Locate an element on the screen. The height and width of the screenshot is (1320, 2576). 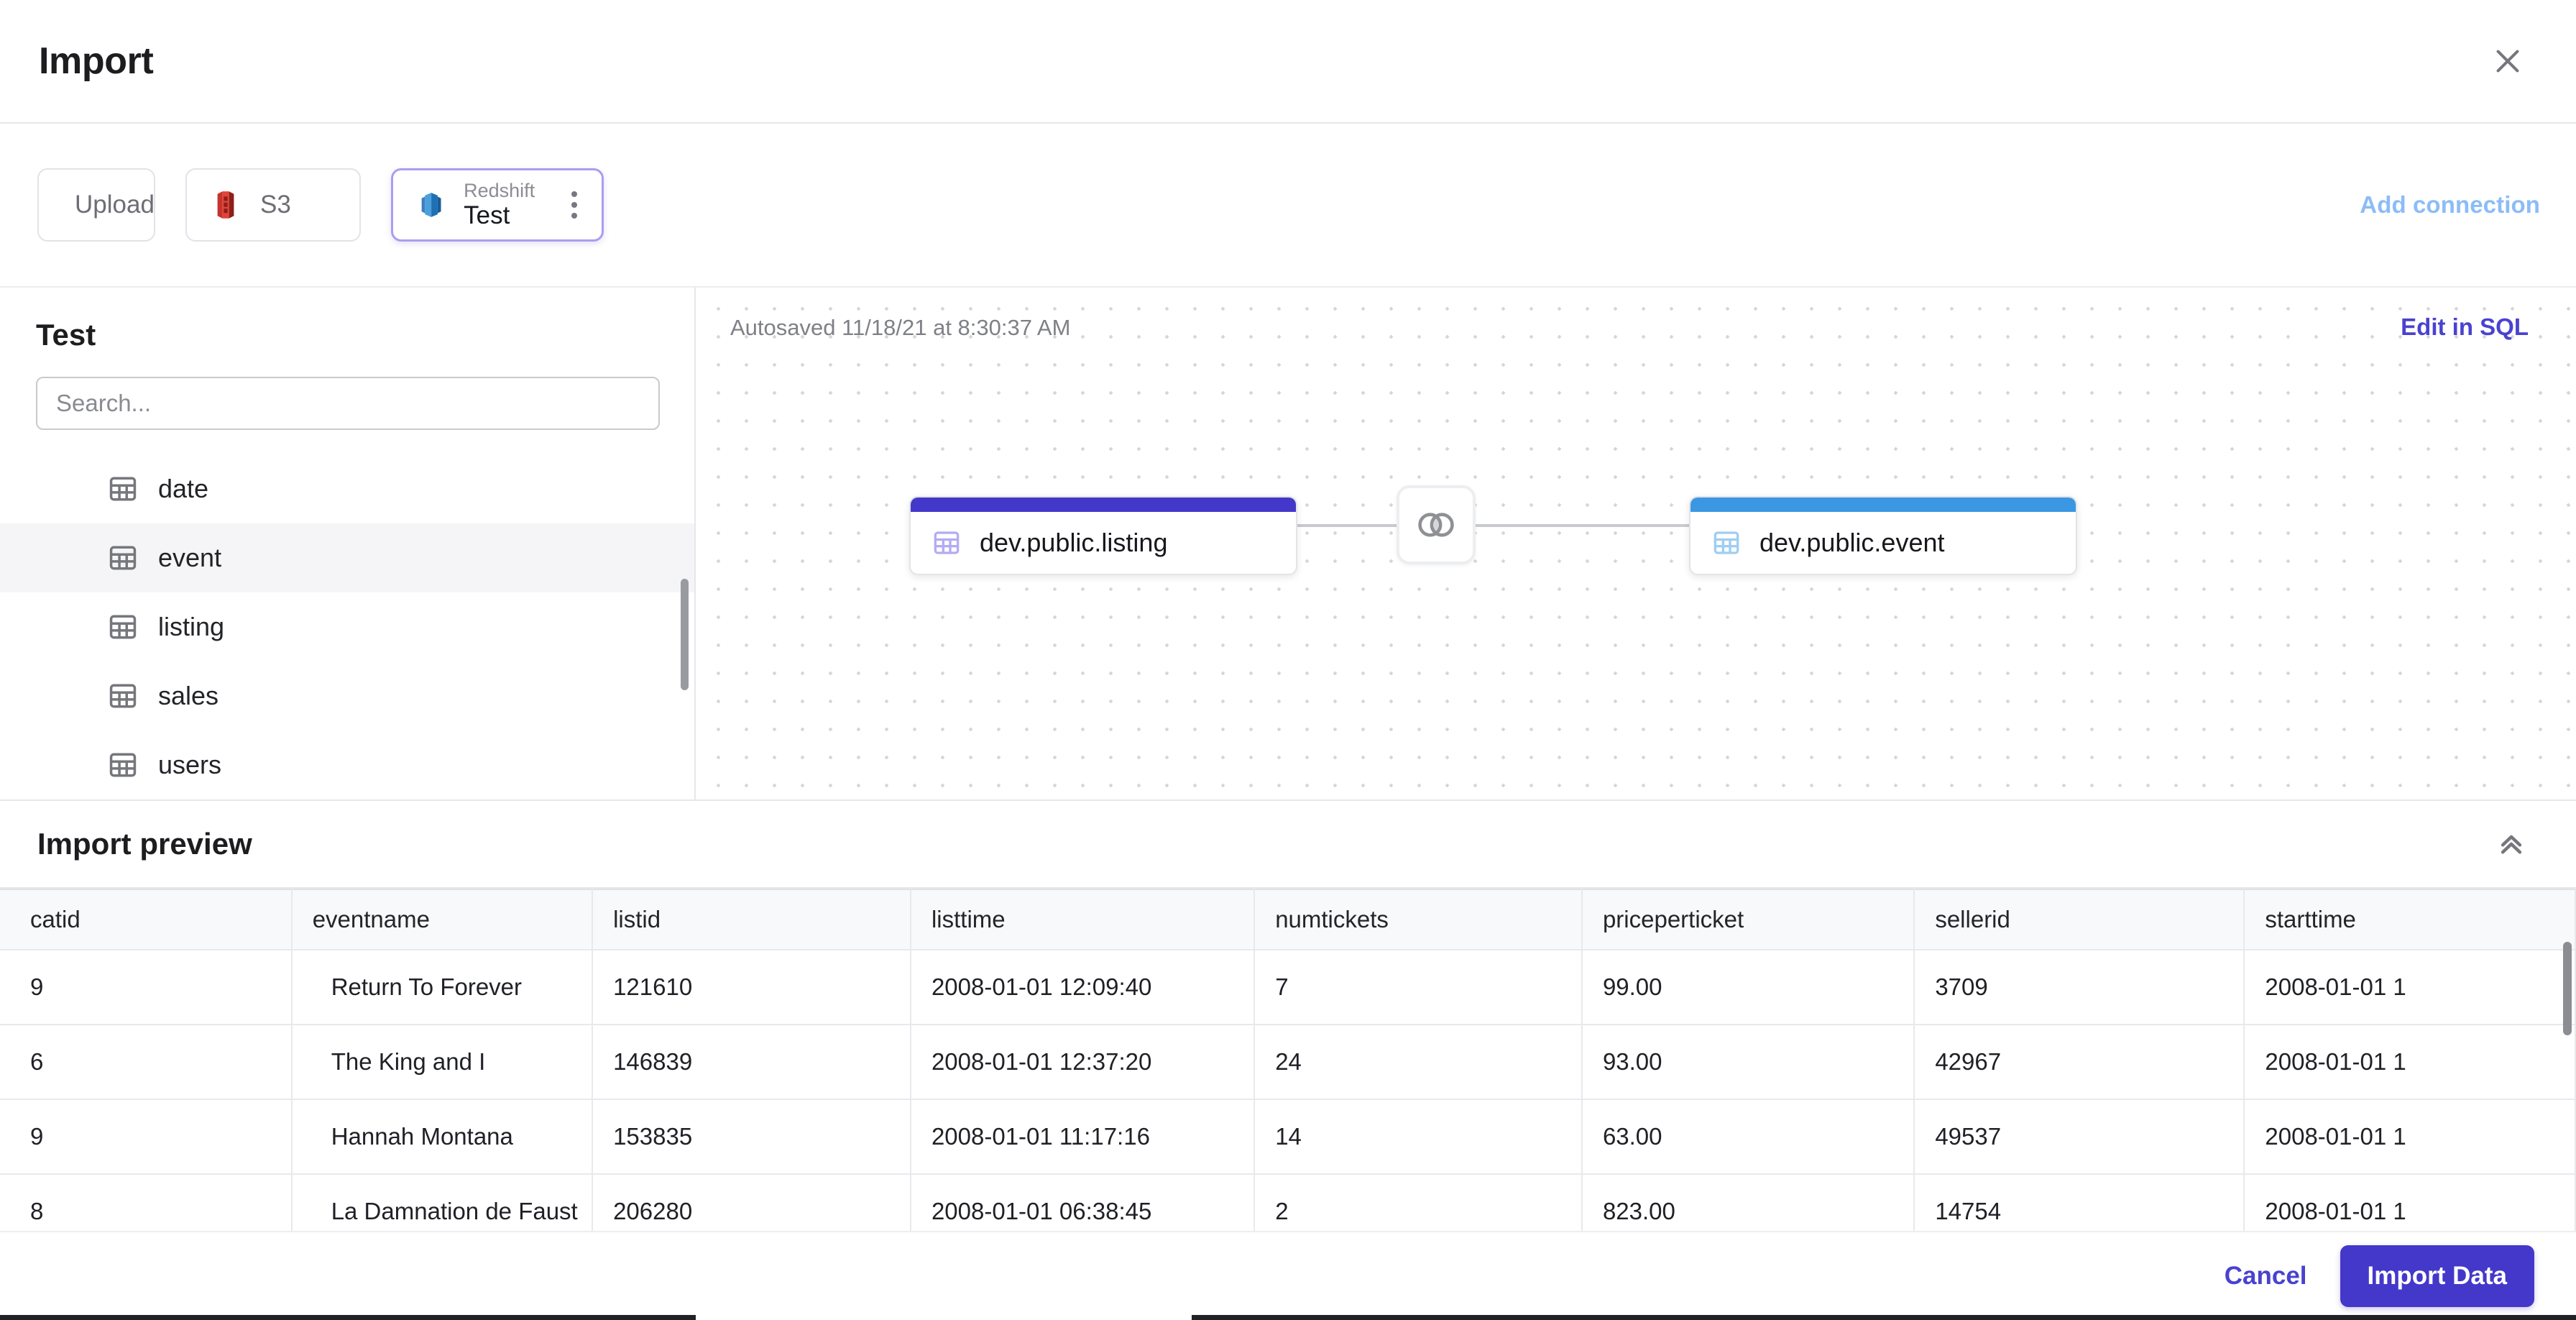
close-icon is located at coordinates (2507, 61).